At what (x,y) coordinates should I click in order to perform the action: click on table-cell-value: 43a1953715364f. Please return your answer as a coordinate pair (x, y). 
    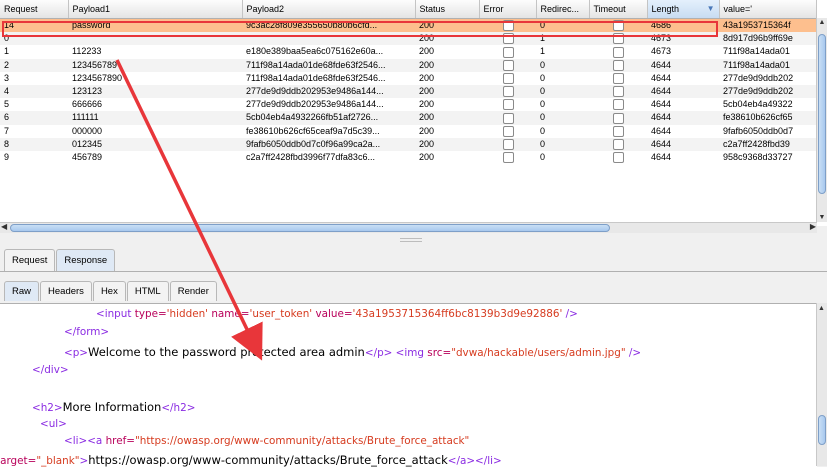
    Looking at the image, I should click on (767, 25).